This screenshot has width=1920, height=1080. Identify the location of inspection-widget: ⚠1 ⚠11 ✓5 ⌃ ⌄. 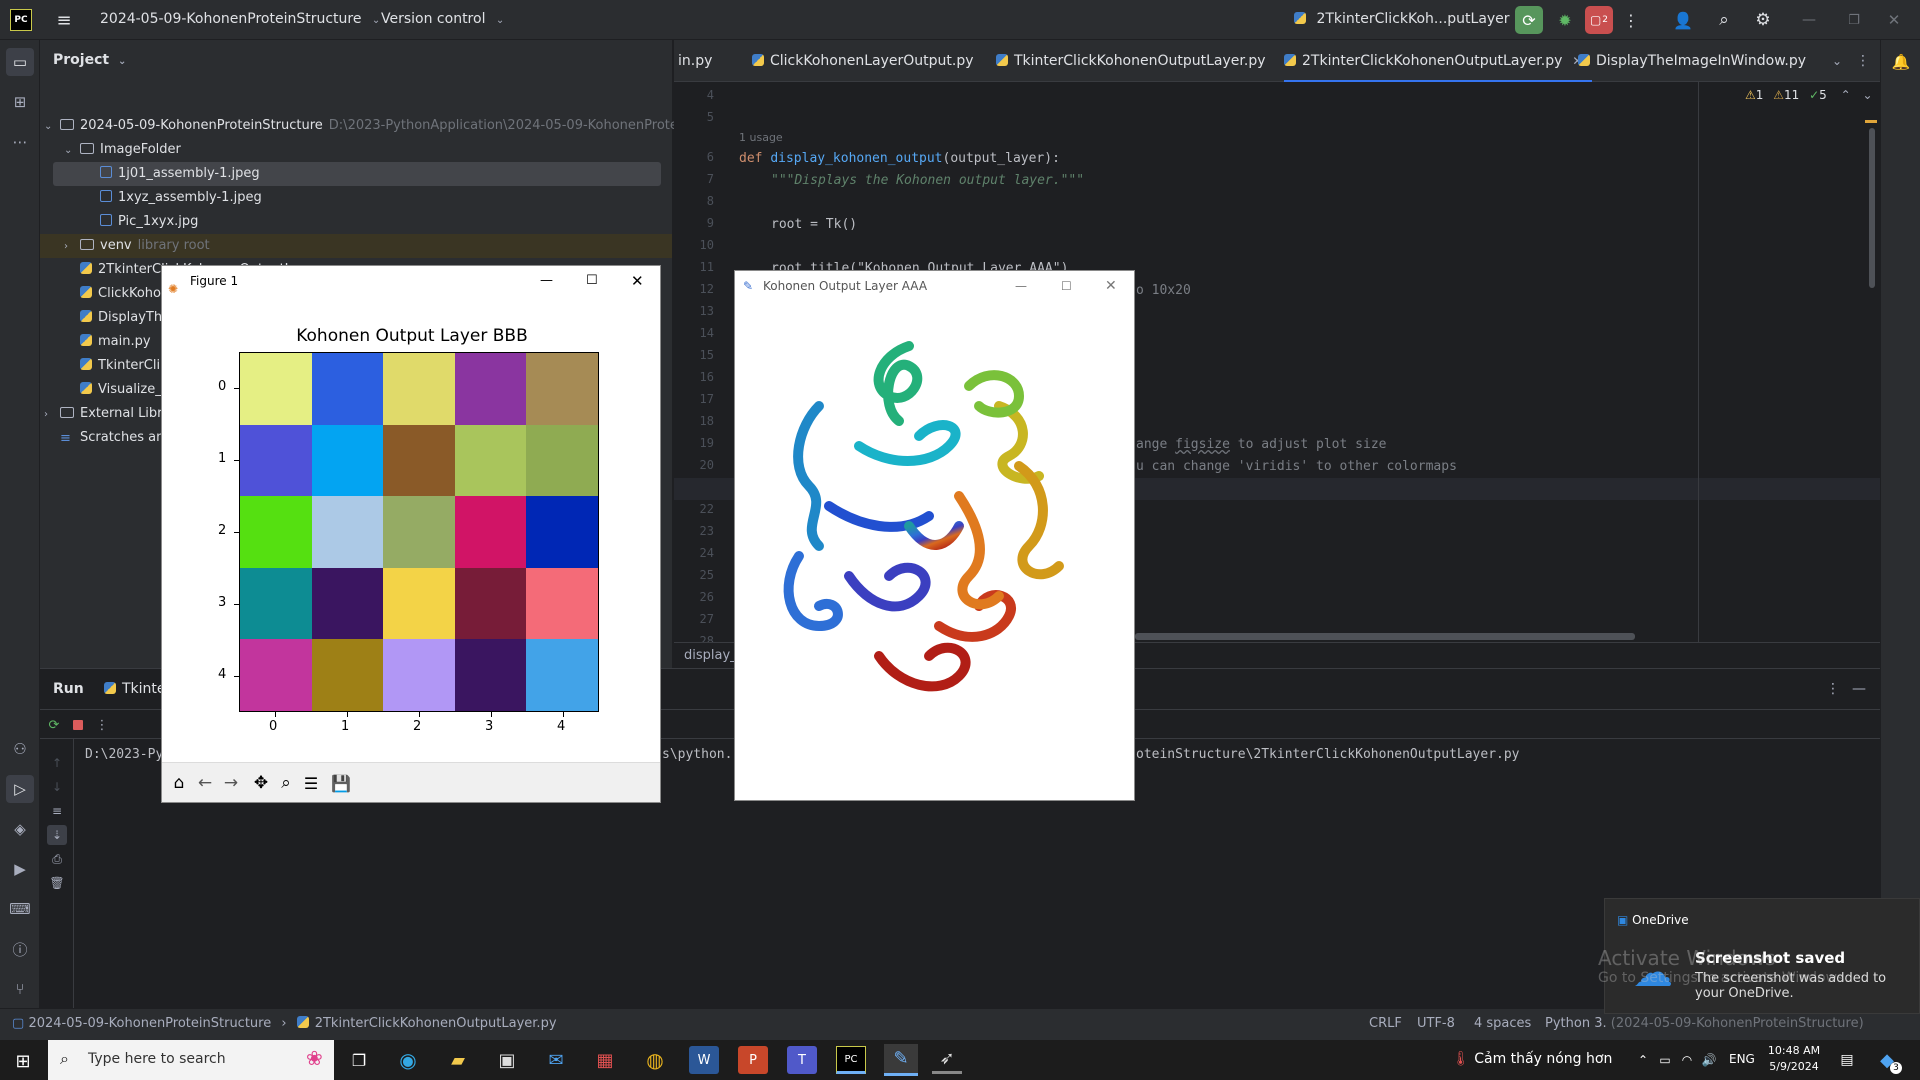
(1809, 95).